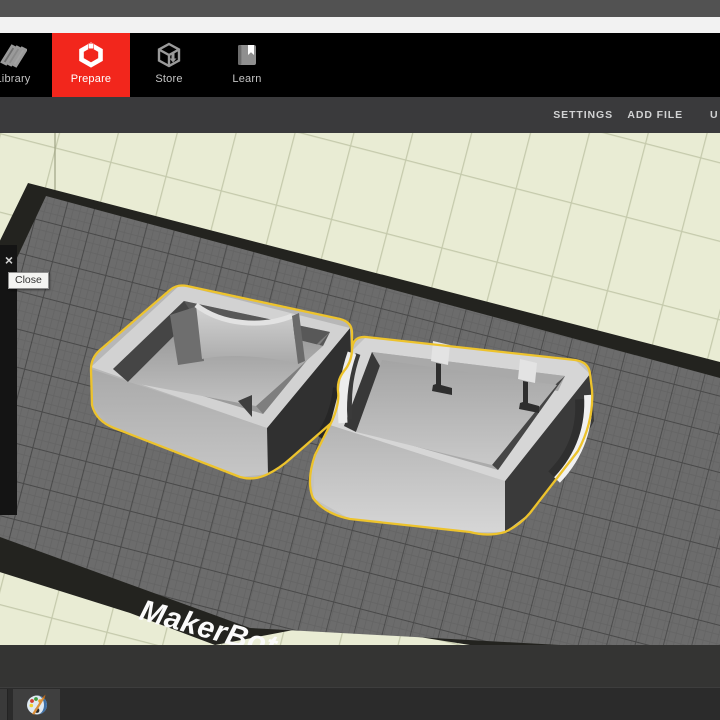 The height and width of the screenshot is (720, 720). Describe the element at coordinates (28, 280) in the screenshot. I see `close-tooltip: Close` at that location.